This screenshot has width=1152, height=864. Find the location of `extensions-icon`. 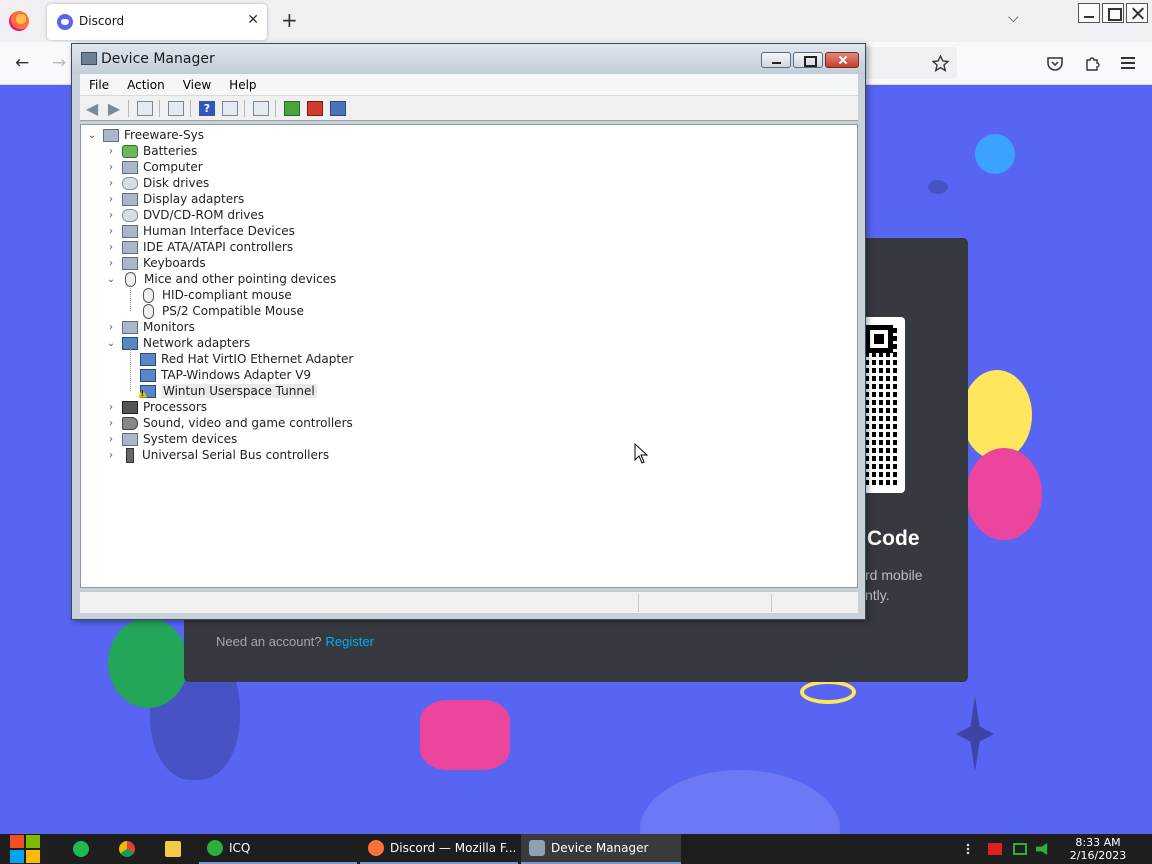

extensions-icon is located at coordinates (1092, 63).